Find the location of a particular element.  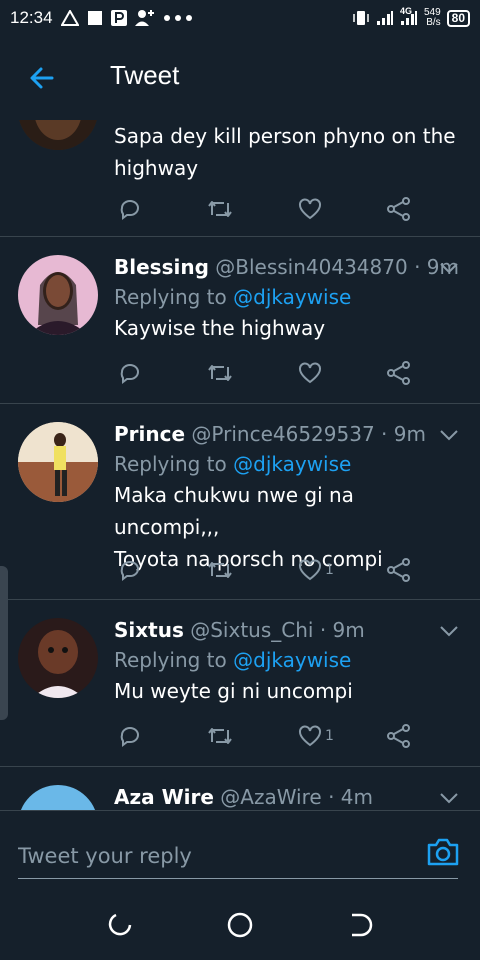

net-speed: 549 B/s is located at coordinates (432, 18).